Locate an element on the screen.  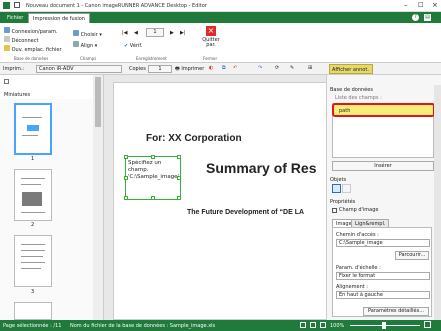
printer-label: Imprim.: is located at coordinates (14, 69).